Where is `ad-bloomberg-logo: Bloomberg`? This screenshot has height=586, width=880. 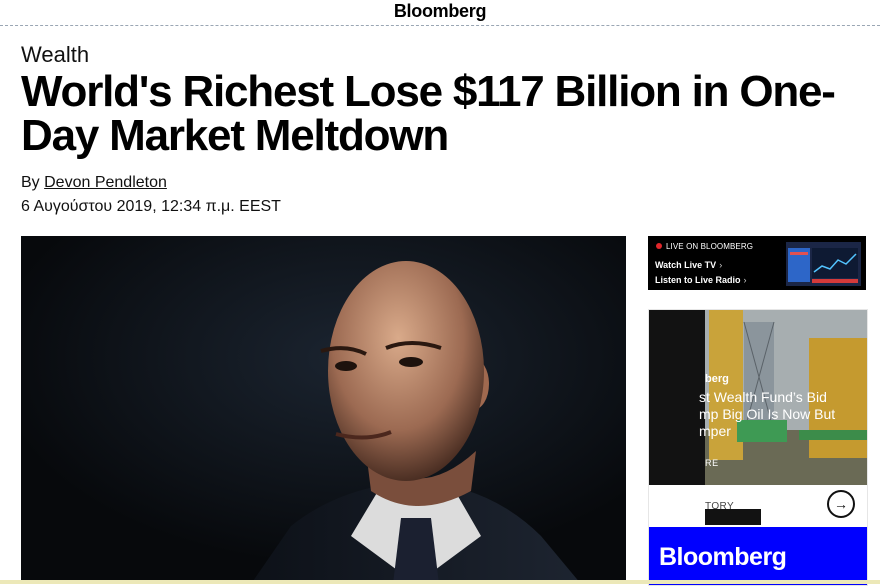 ad-bloomberg-logo: Bloomberg is located at coordinates (723, 557).